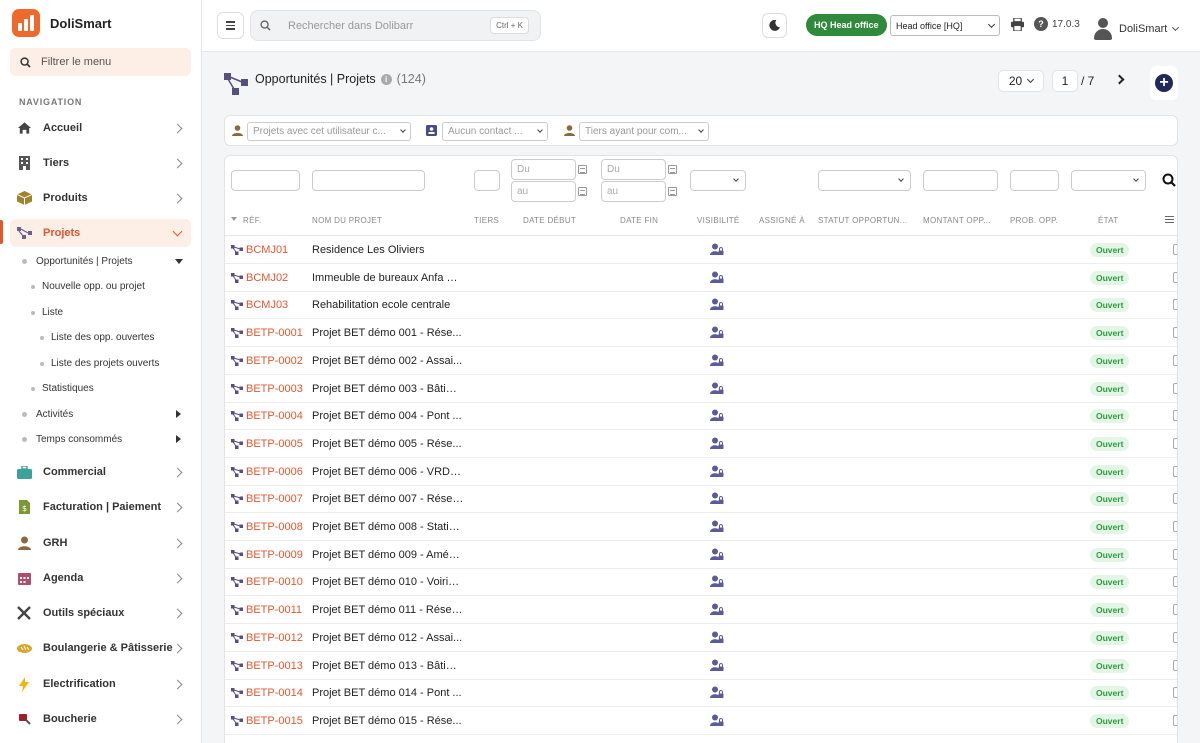  I want to click on project-ref-link: BETP-0010, so click(274, 582).